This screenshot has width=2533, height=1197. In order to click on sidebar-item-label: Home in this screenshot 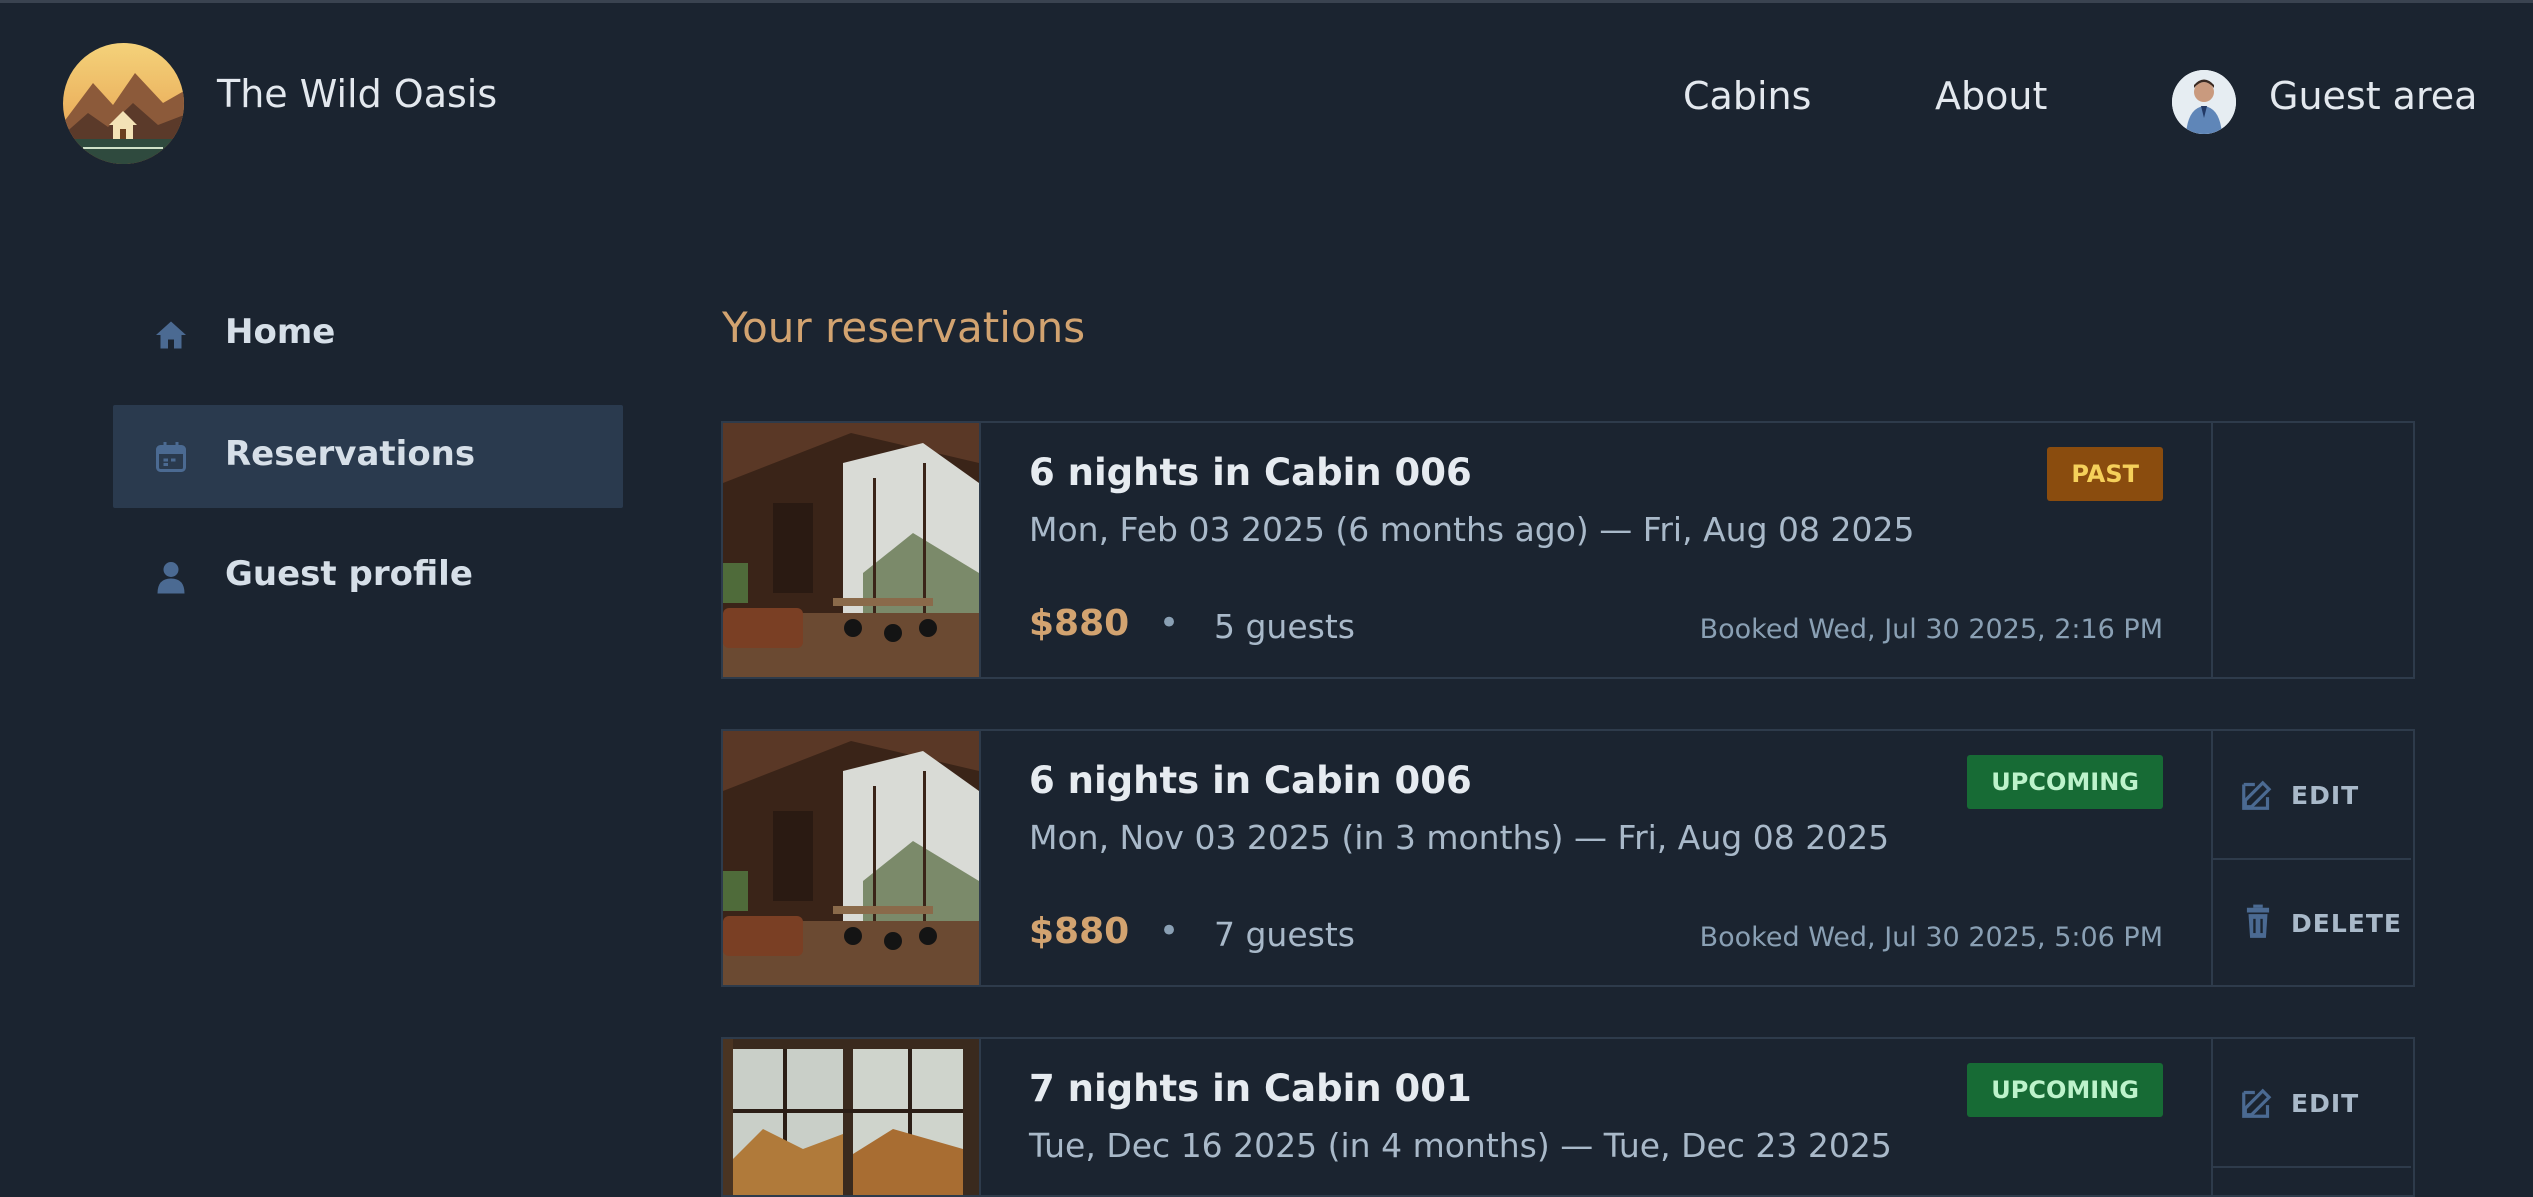, I will do `click(280, 332)`.